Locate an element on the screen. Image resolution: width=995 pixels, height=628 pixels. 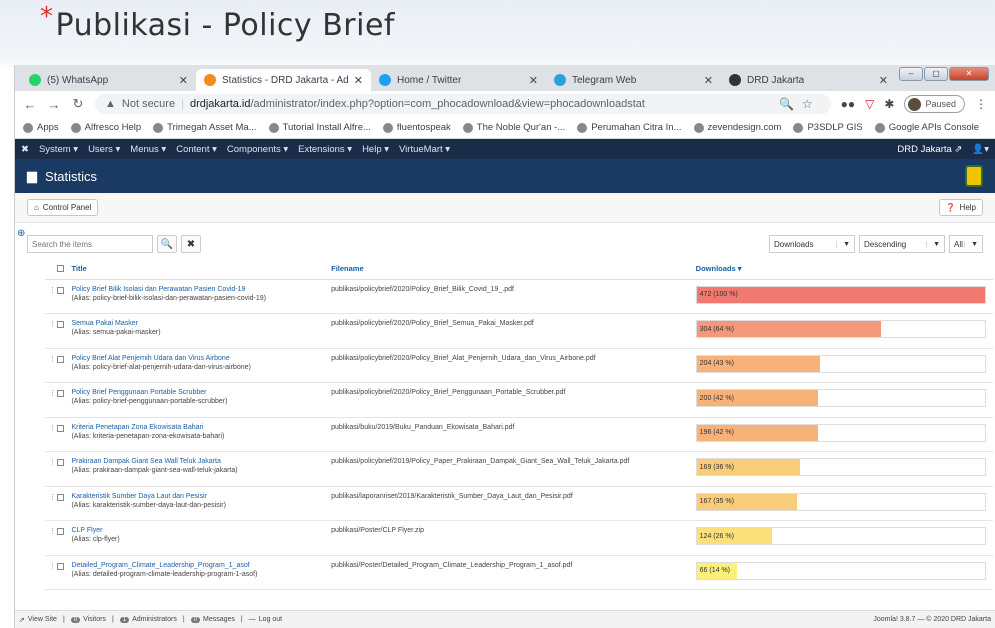
admin-menu-item: Components ▾ is located at coordinates (257, 149).